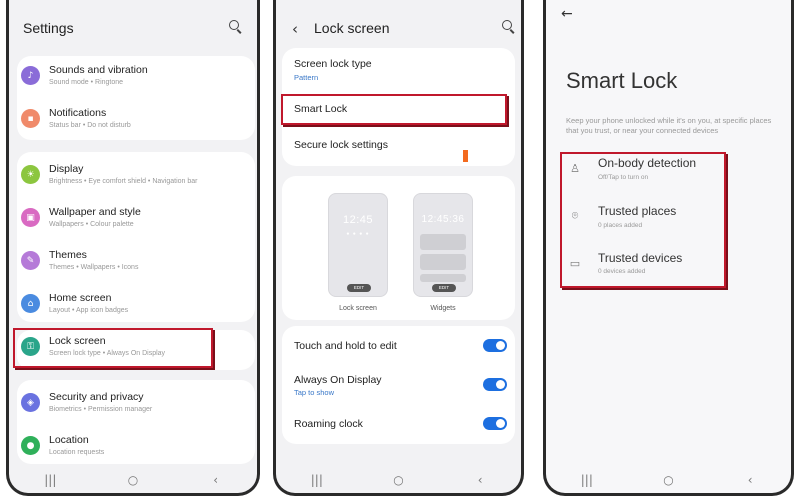  What do you see at coordinates (86, 82) in the screenshot?
I see `settings-item-sublabel: Sound mode • Ringtone` at bounding box center [86, 82].